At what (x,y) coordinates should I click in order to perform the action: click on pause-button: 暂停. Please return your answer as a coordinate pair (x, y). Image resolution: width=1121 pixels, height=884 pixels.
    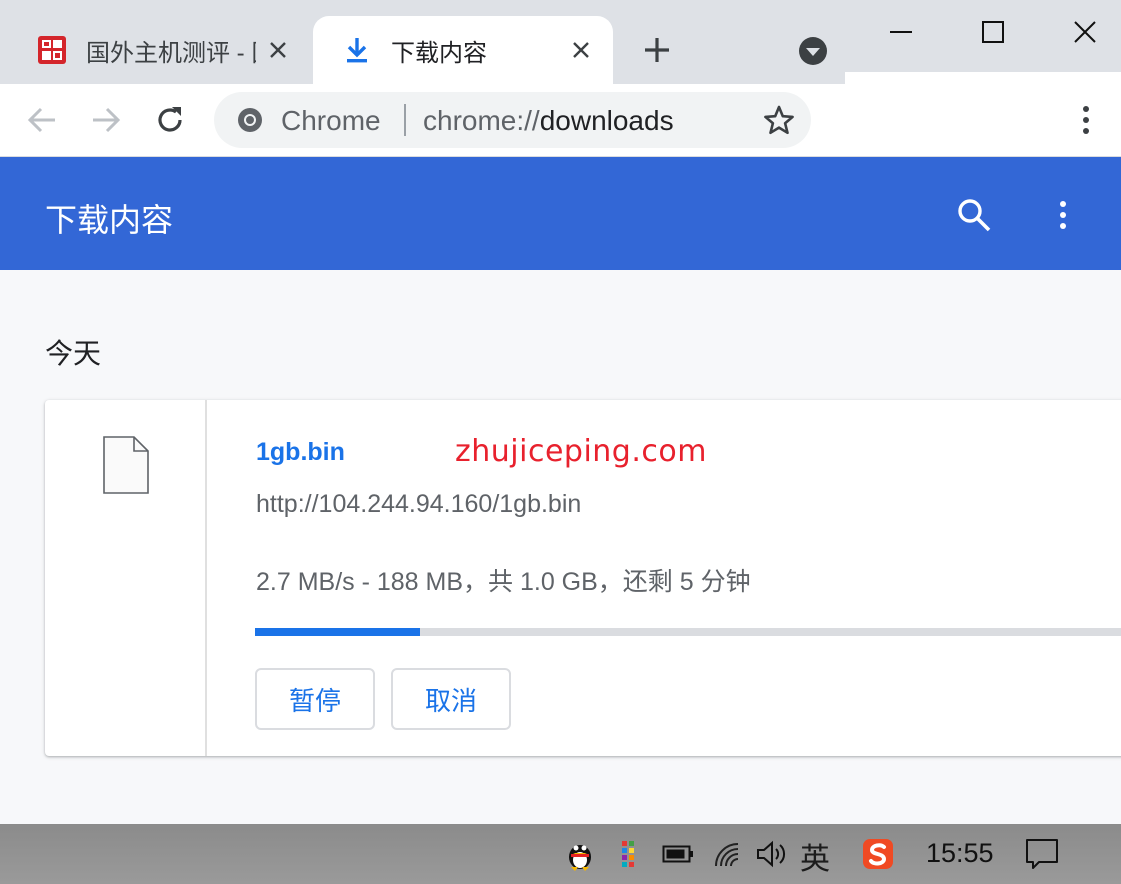
    Looking at the image, I should click on (315, 699).